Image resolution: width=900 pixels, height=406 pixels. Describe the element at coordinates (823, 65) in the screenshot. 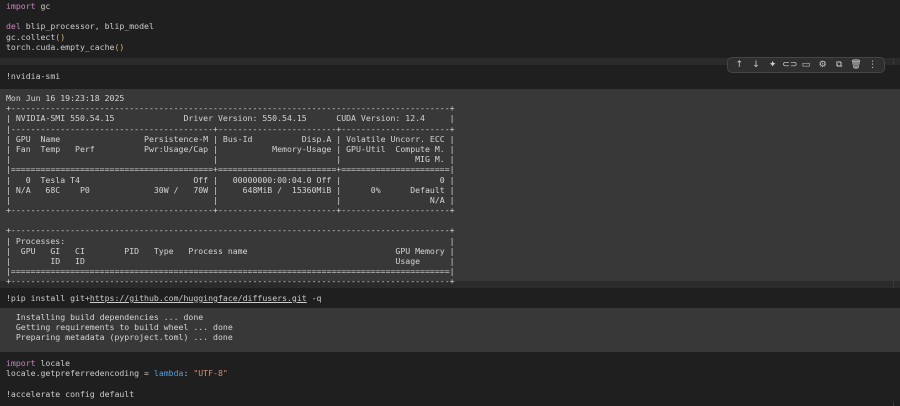

I see `settings-icon: ⚙` at that location.